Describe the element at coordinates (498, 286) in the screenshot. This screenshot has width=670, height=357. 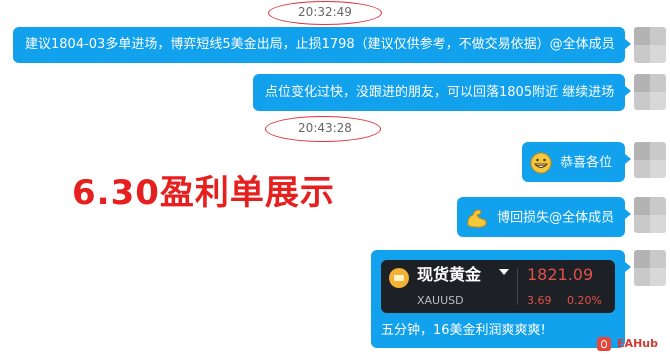
I see `quote-card: 现货黄金 XAUUSD 1821.09 3.69 0.20%` at that location.